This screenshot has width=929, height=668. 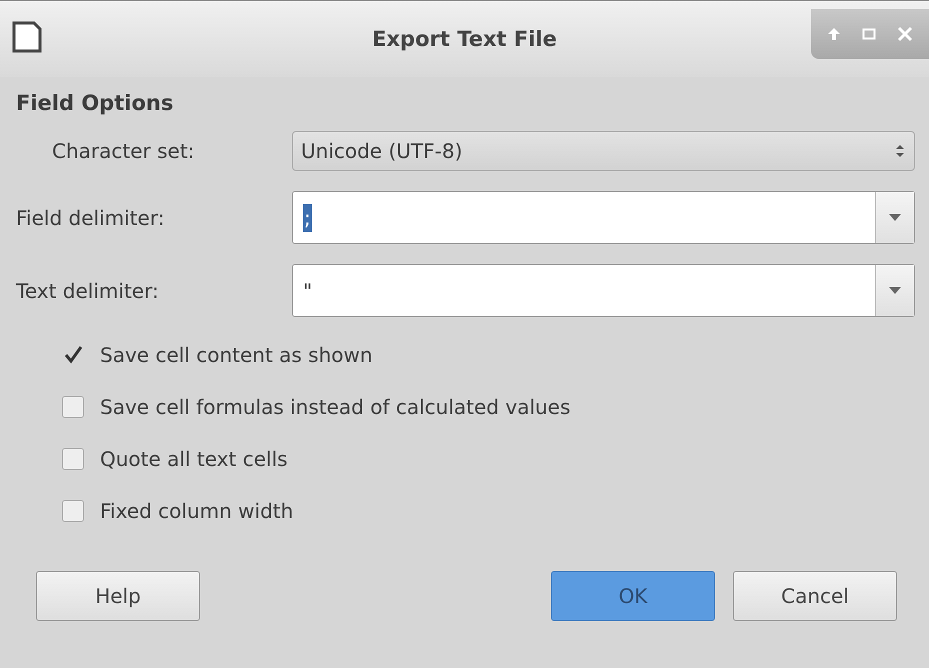 What do you see at coordinates (197, 511) in the screenshot?
I see `option-label: Fixed column width` at bounding box center [197, 511].